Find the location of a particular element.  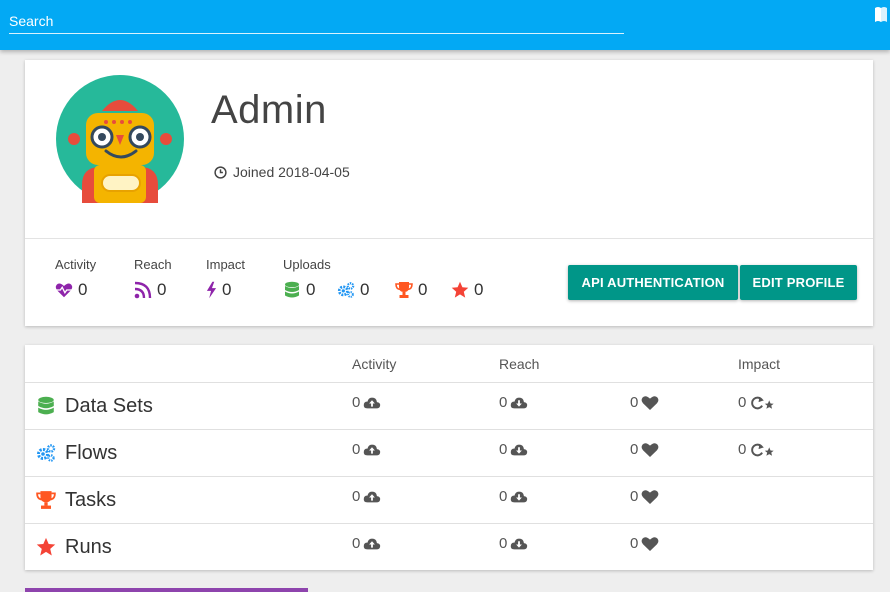

header-reach: Reach is located at coordinates (519, 364).